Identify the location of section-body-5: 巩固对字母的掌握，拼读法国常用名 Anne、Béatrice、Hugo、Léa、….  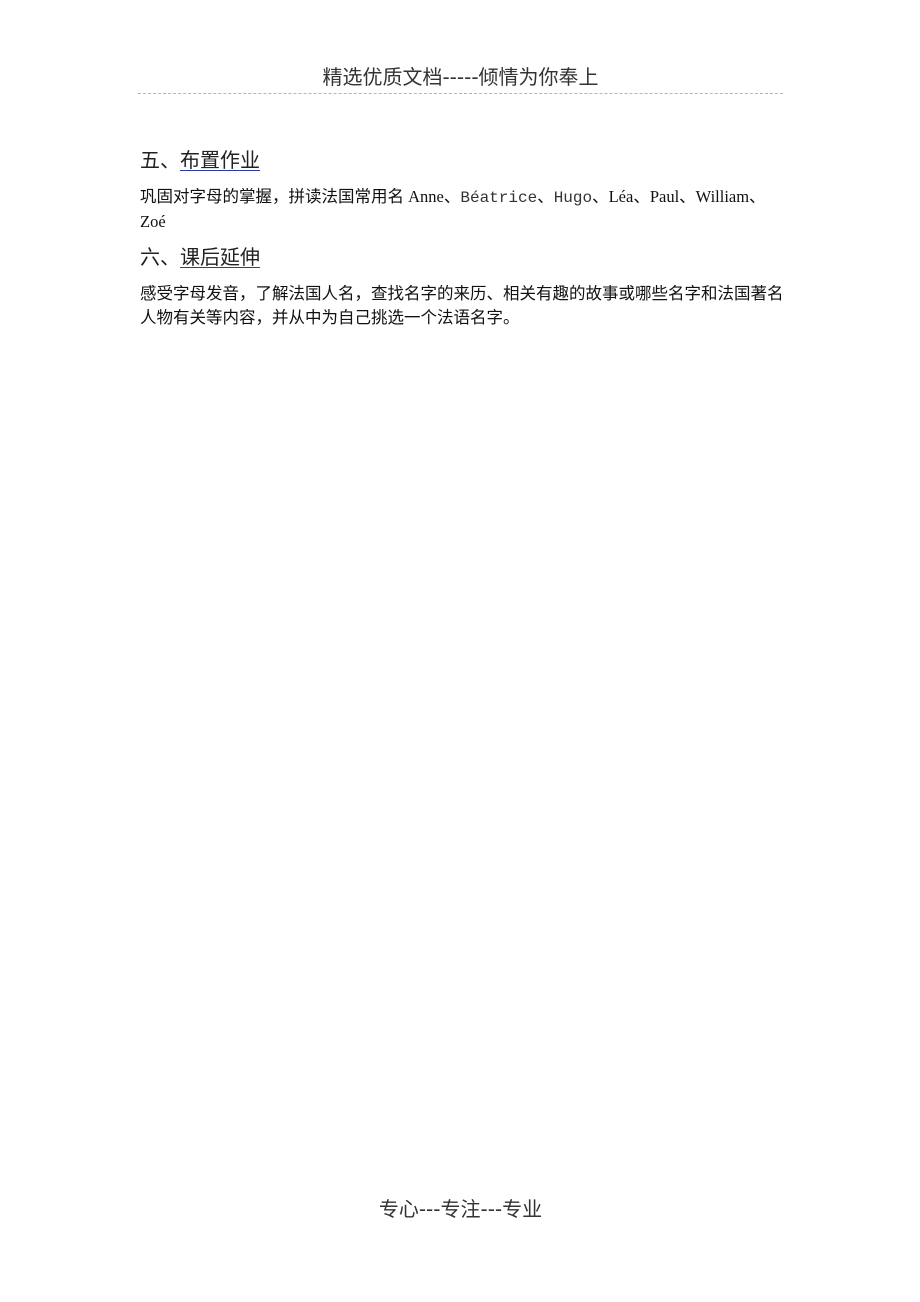
(462, 209).